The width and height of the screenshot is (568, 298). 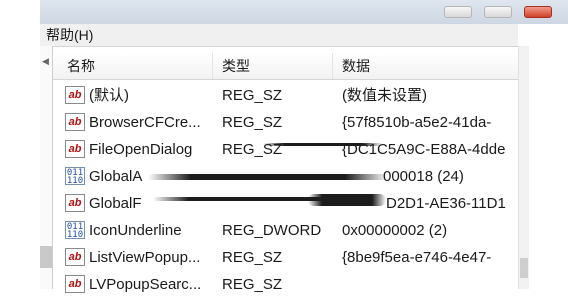 I want to click on column-header-name: 名称, so click(x=133, y=66).